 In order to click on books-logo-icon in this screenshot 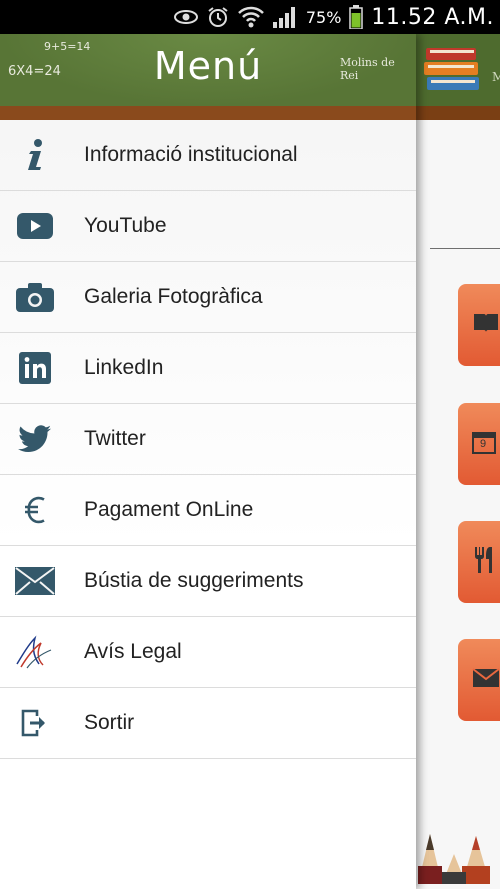, I will do `click(452, 72)`.